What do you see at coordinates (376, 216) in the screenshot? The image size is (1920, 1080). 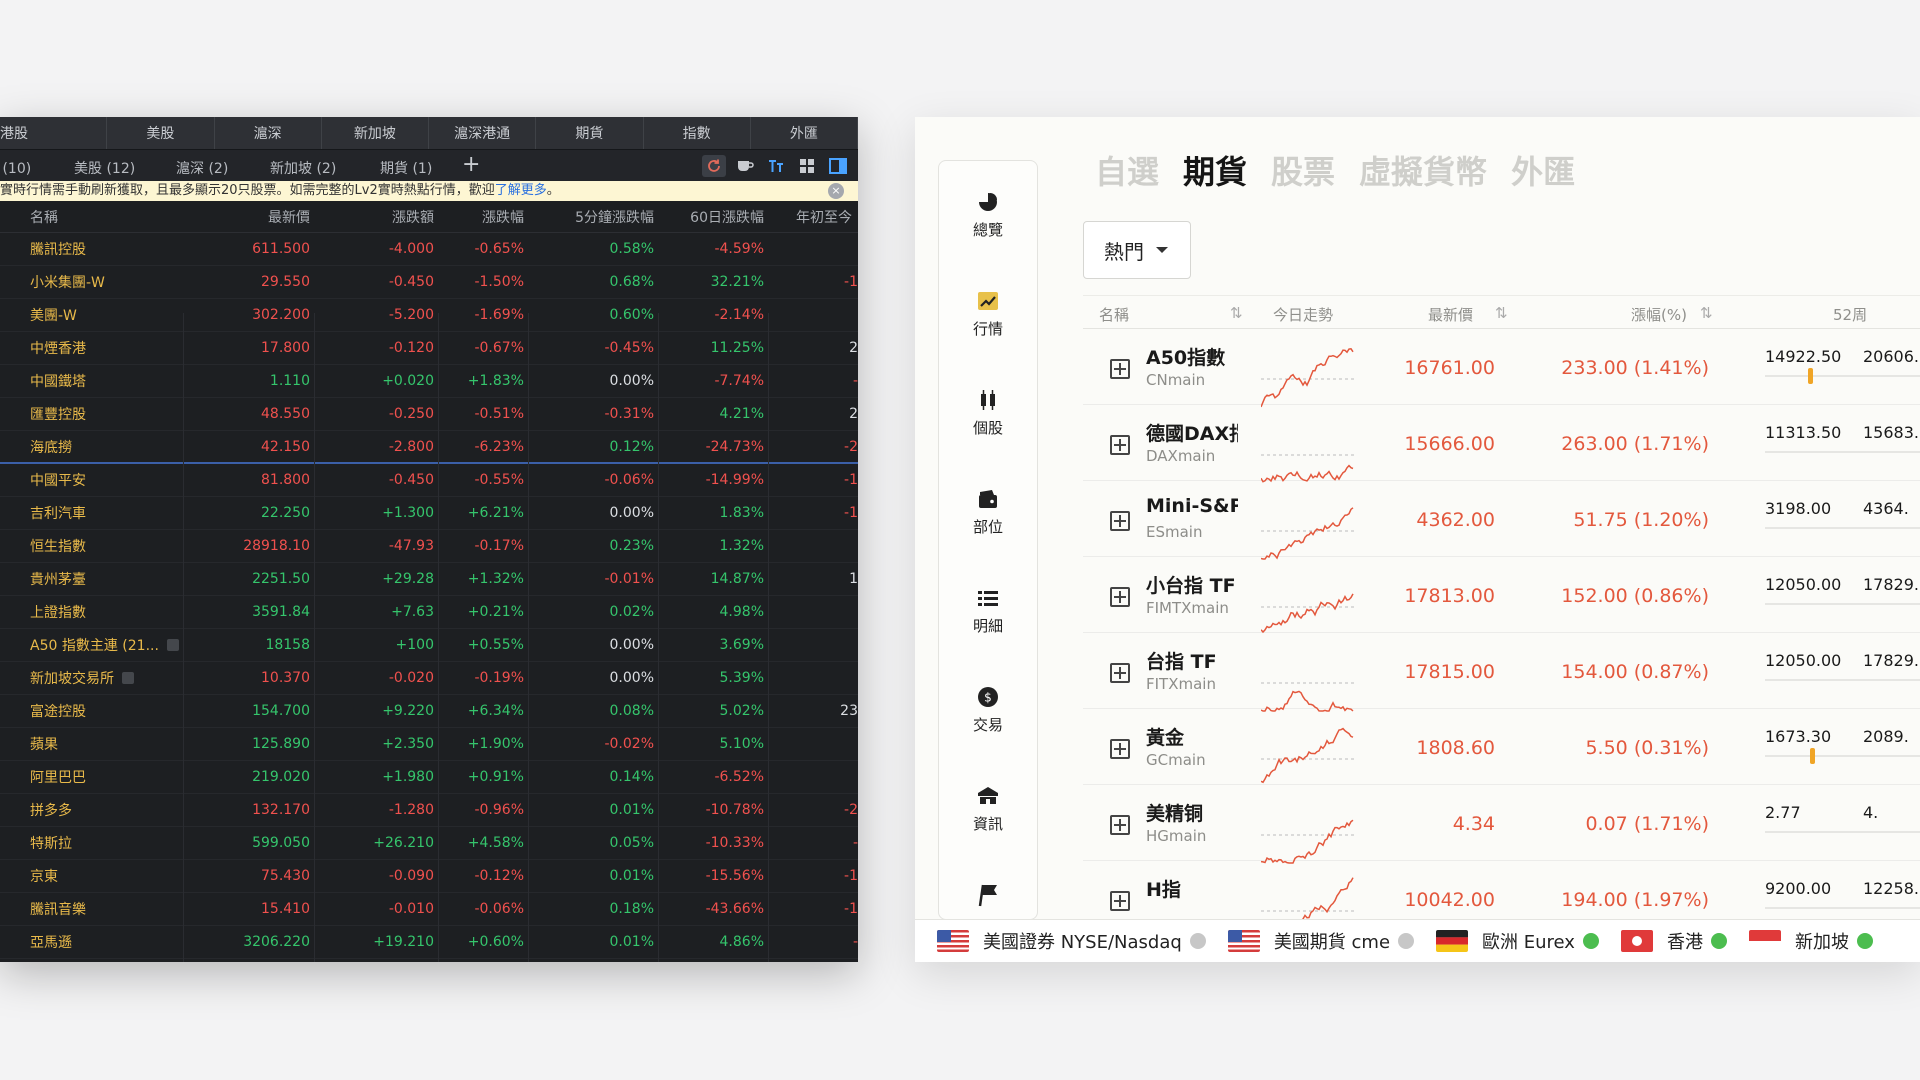 I see `col-change: 漲跌額` at bounding box center [376, 216].